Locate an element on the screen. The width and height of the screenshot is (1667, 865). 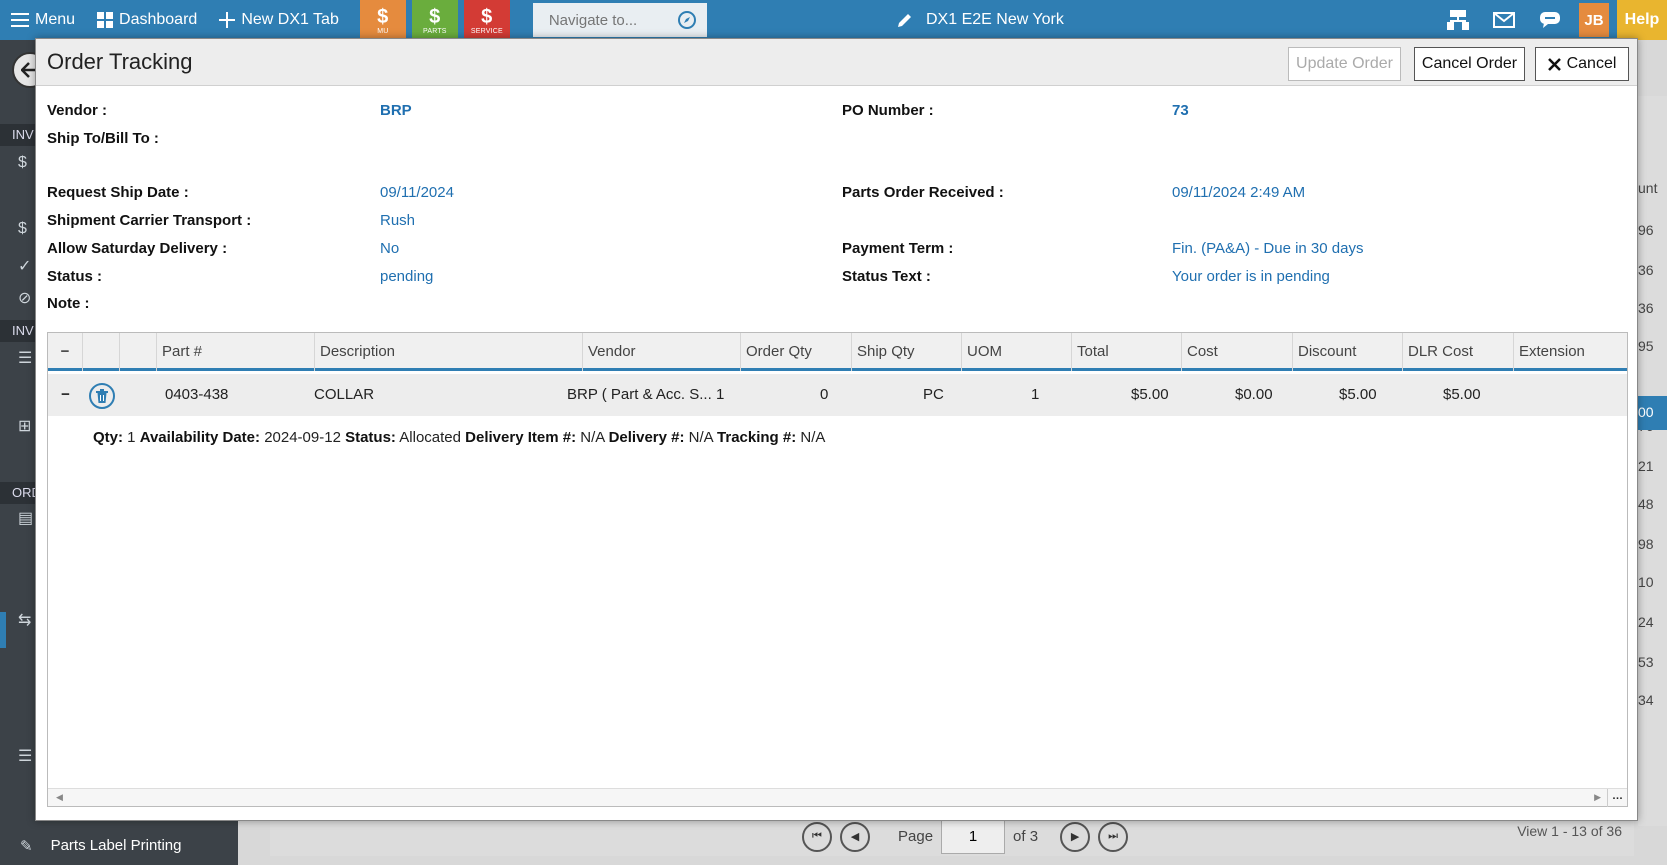
tile-label: SERVICE is located at coordinates (486, 31).